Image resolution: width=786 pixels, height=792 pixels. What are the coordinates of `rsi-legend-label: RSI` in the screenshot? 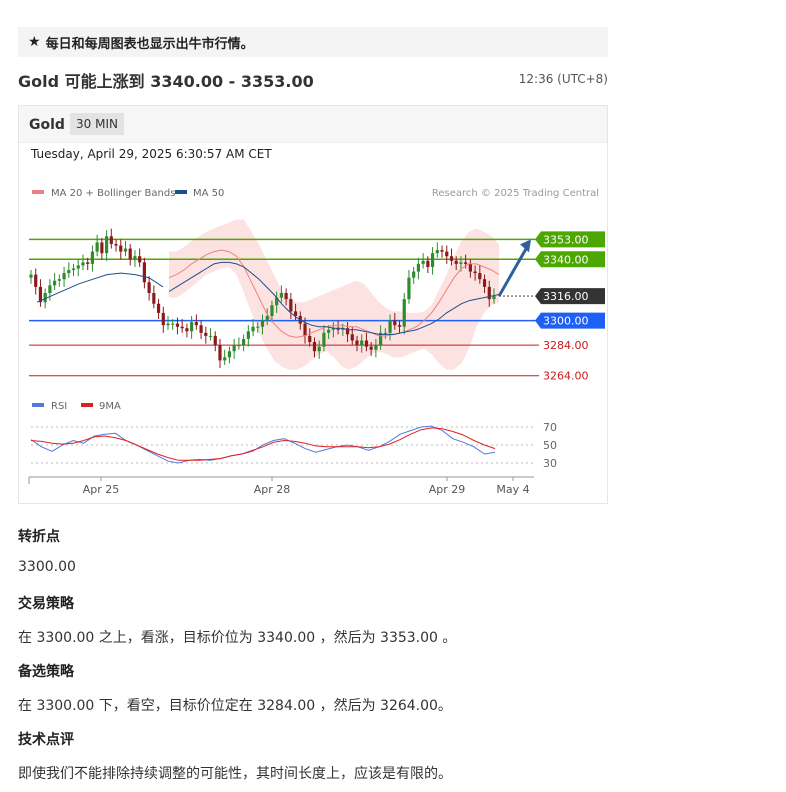 It's located at (59, 406).